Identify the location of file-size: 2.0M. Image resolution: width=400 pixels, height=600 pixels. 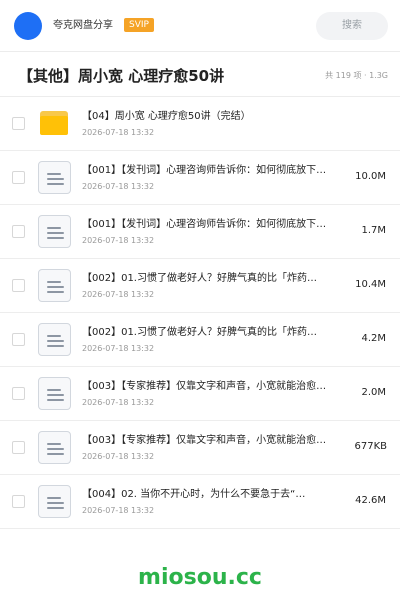
(373, 392).